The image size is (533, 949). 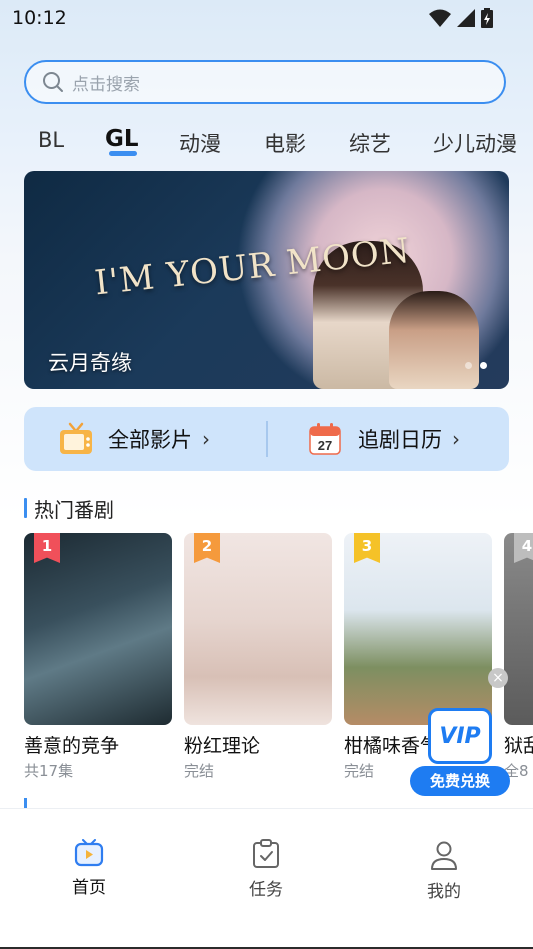 I want to click on all-films-button: 全部影片 ›, so click(x=134, y=439).